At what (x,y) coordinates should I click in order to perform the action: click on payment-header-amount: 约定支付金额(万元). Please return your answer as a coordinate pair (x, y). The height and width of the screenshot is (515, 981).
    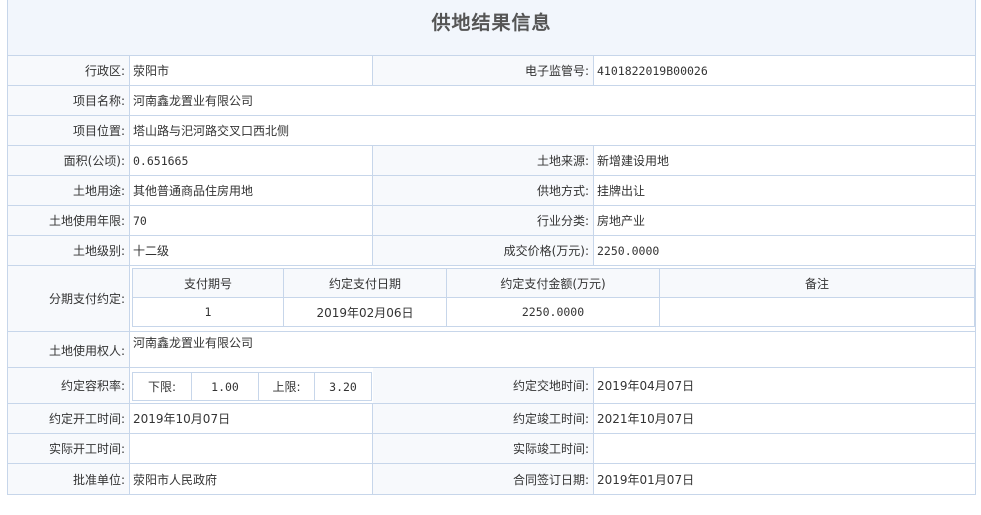
    Looking at the image, I should click on (553, 283).